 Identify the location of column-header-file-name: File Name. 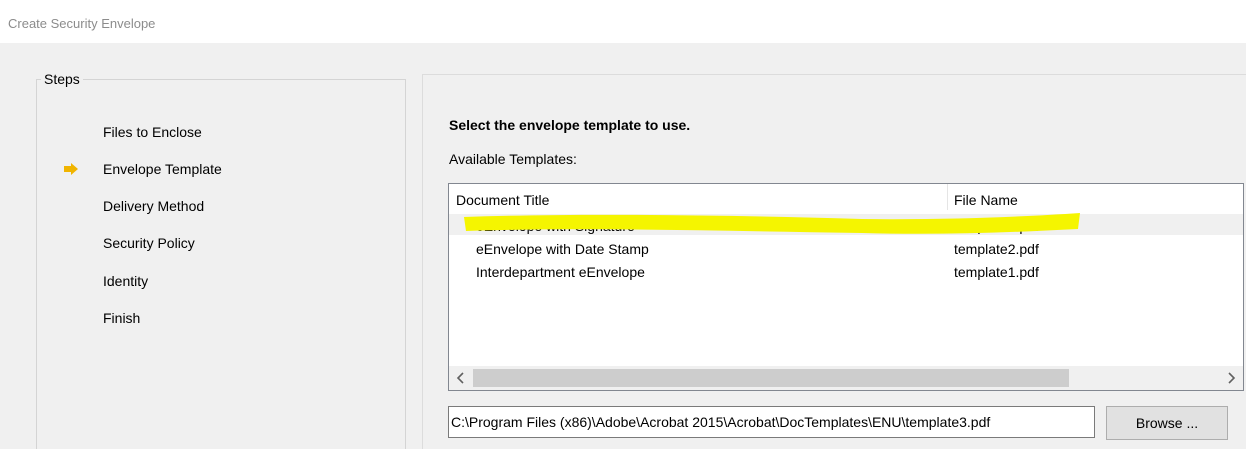
(986, 200).